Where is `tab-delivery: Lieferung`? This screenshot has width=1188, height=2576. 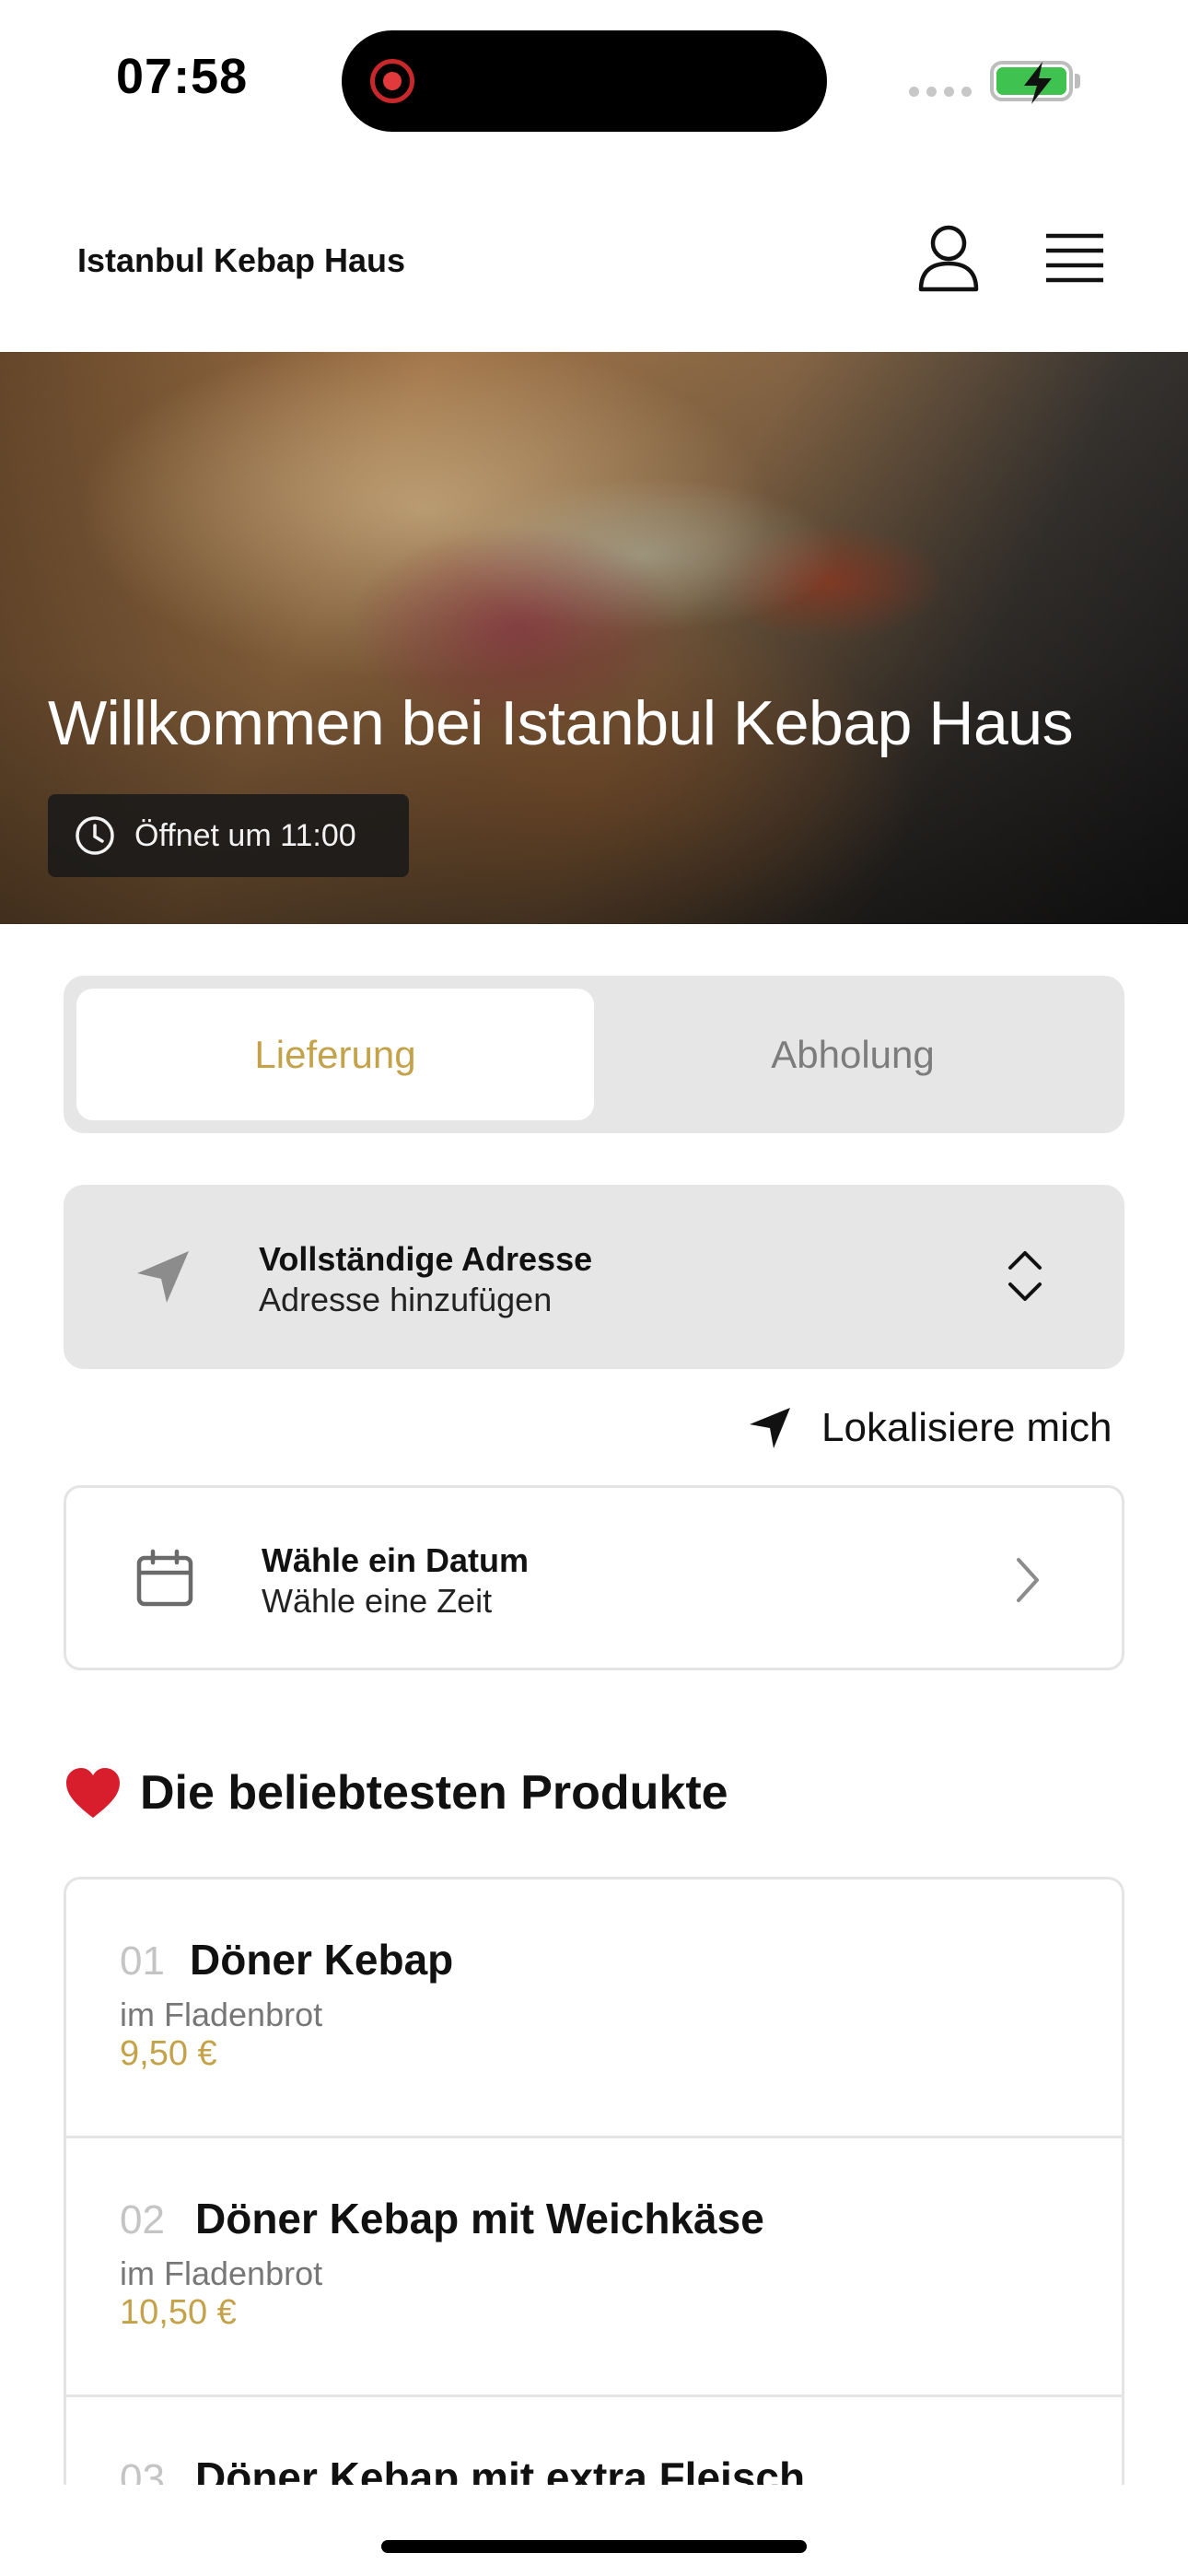
tab-delivery: Lieferung is located at coordinates (335, 1054).